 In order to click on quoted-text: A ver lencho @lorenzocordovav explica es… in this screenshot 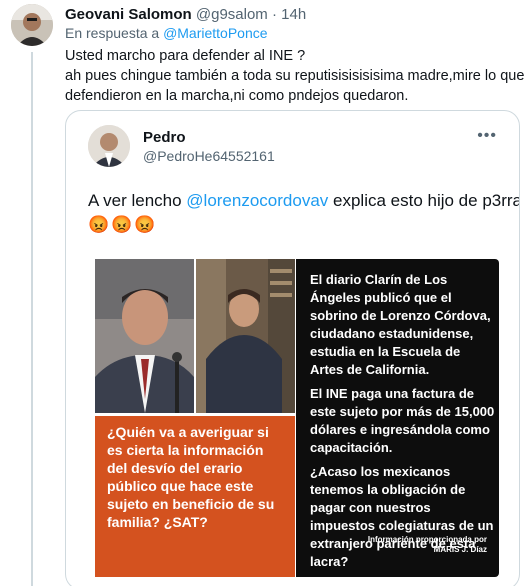, I will do `click(304, 201)`.